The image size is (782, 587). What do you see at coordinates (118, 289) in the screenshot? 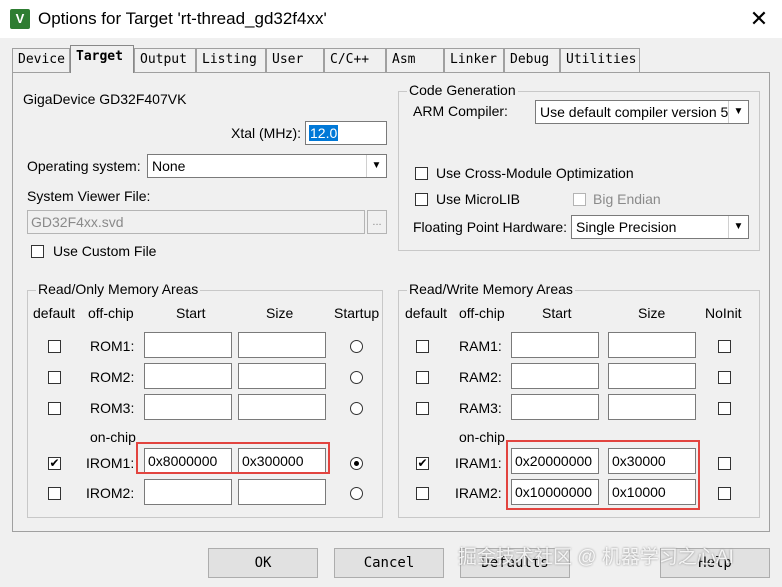
I see `rom-areas-title: Read/Only Memory Areas` at bounding box center [118, 289].